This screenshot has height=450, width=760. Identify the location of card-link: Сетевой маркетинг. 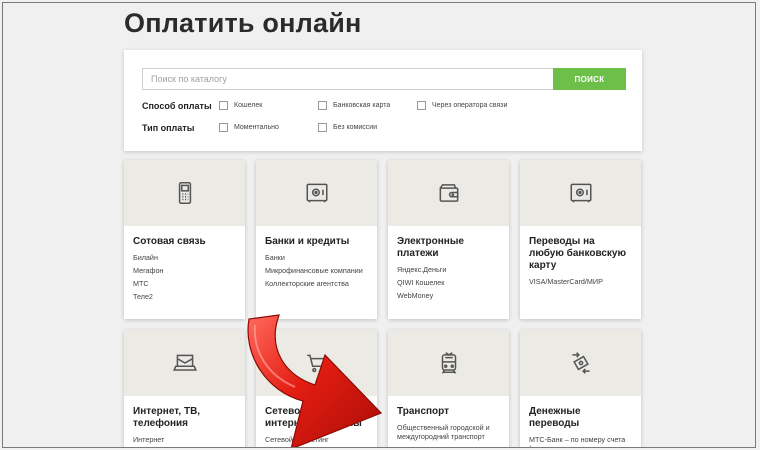
(316, 439).